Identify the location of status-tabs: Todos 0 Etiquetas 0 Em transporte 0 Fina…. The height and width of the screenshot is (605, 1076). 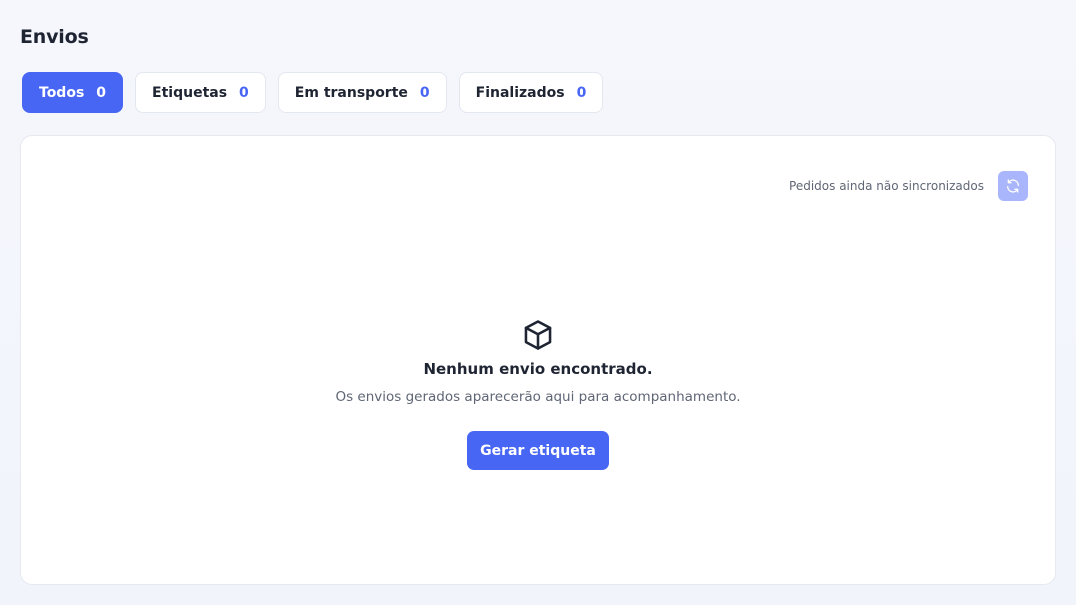
(313, 92).